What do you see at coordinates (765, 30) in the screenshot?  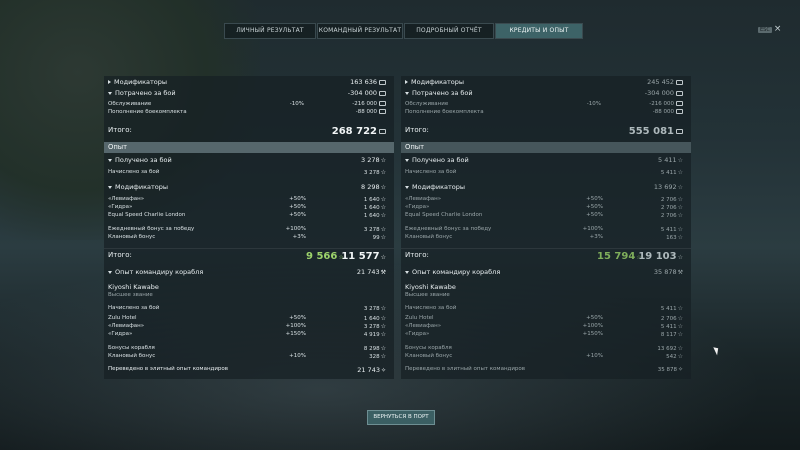 I see `esc-badge: ESC` at bounding box center [765, 30].